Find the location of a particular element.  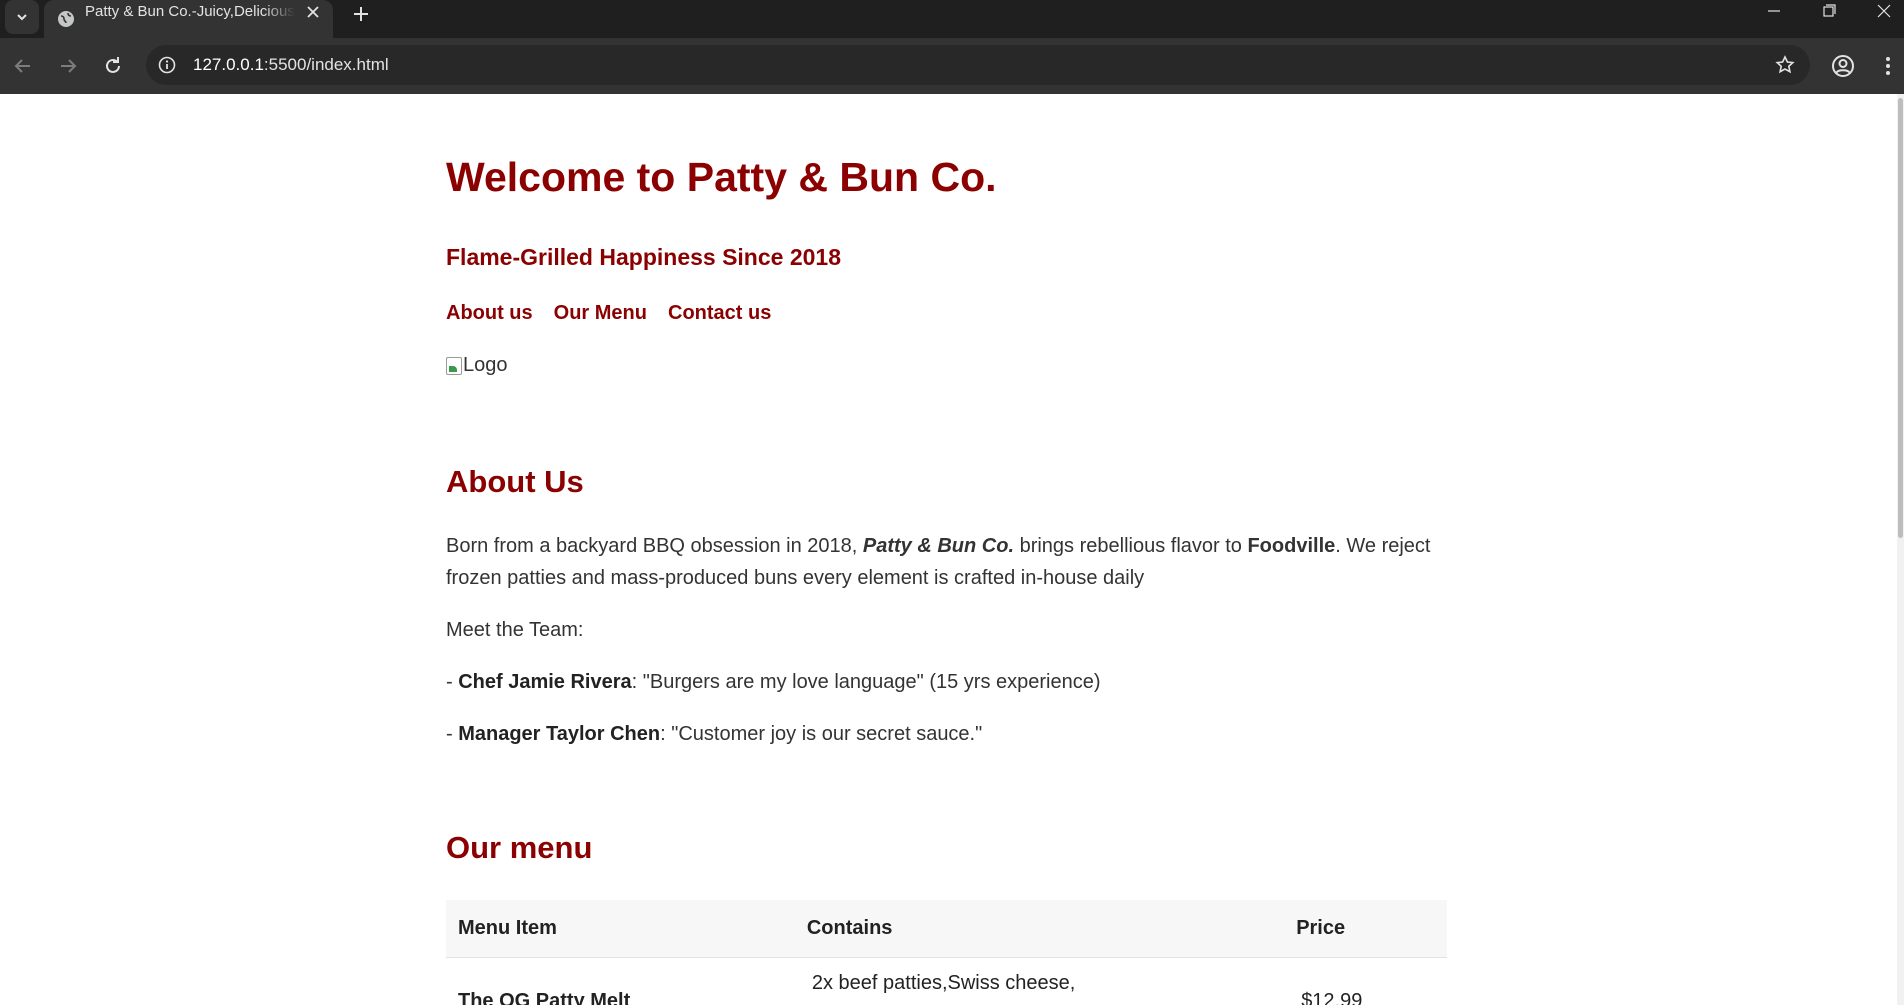

member-quote: : "Customer joy is our secret sauce." is located at coordinates (821, 734).